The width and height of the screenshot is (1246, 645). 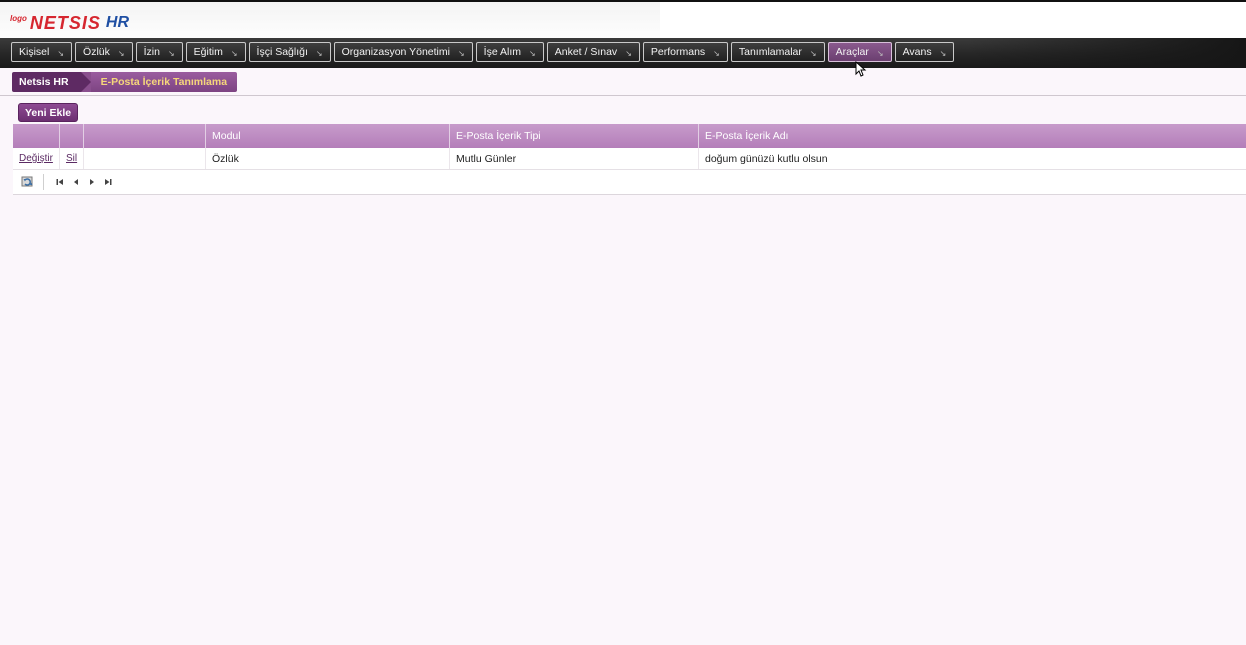 What do you see at coordinates (76, 182) in the screenshot?
I see `prev-page-icon` at bounding box center [76, 182].